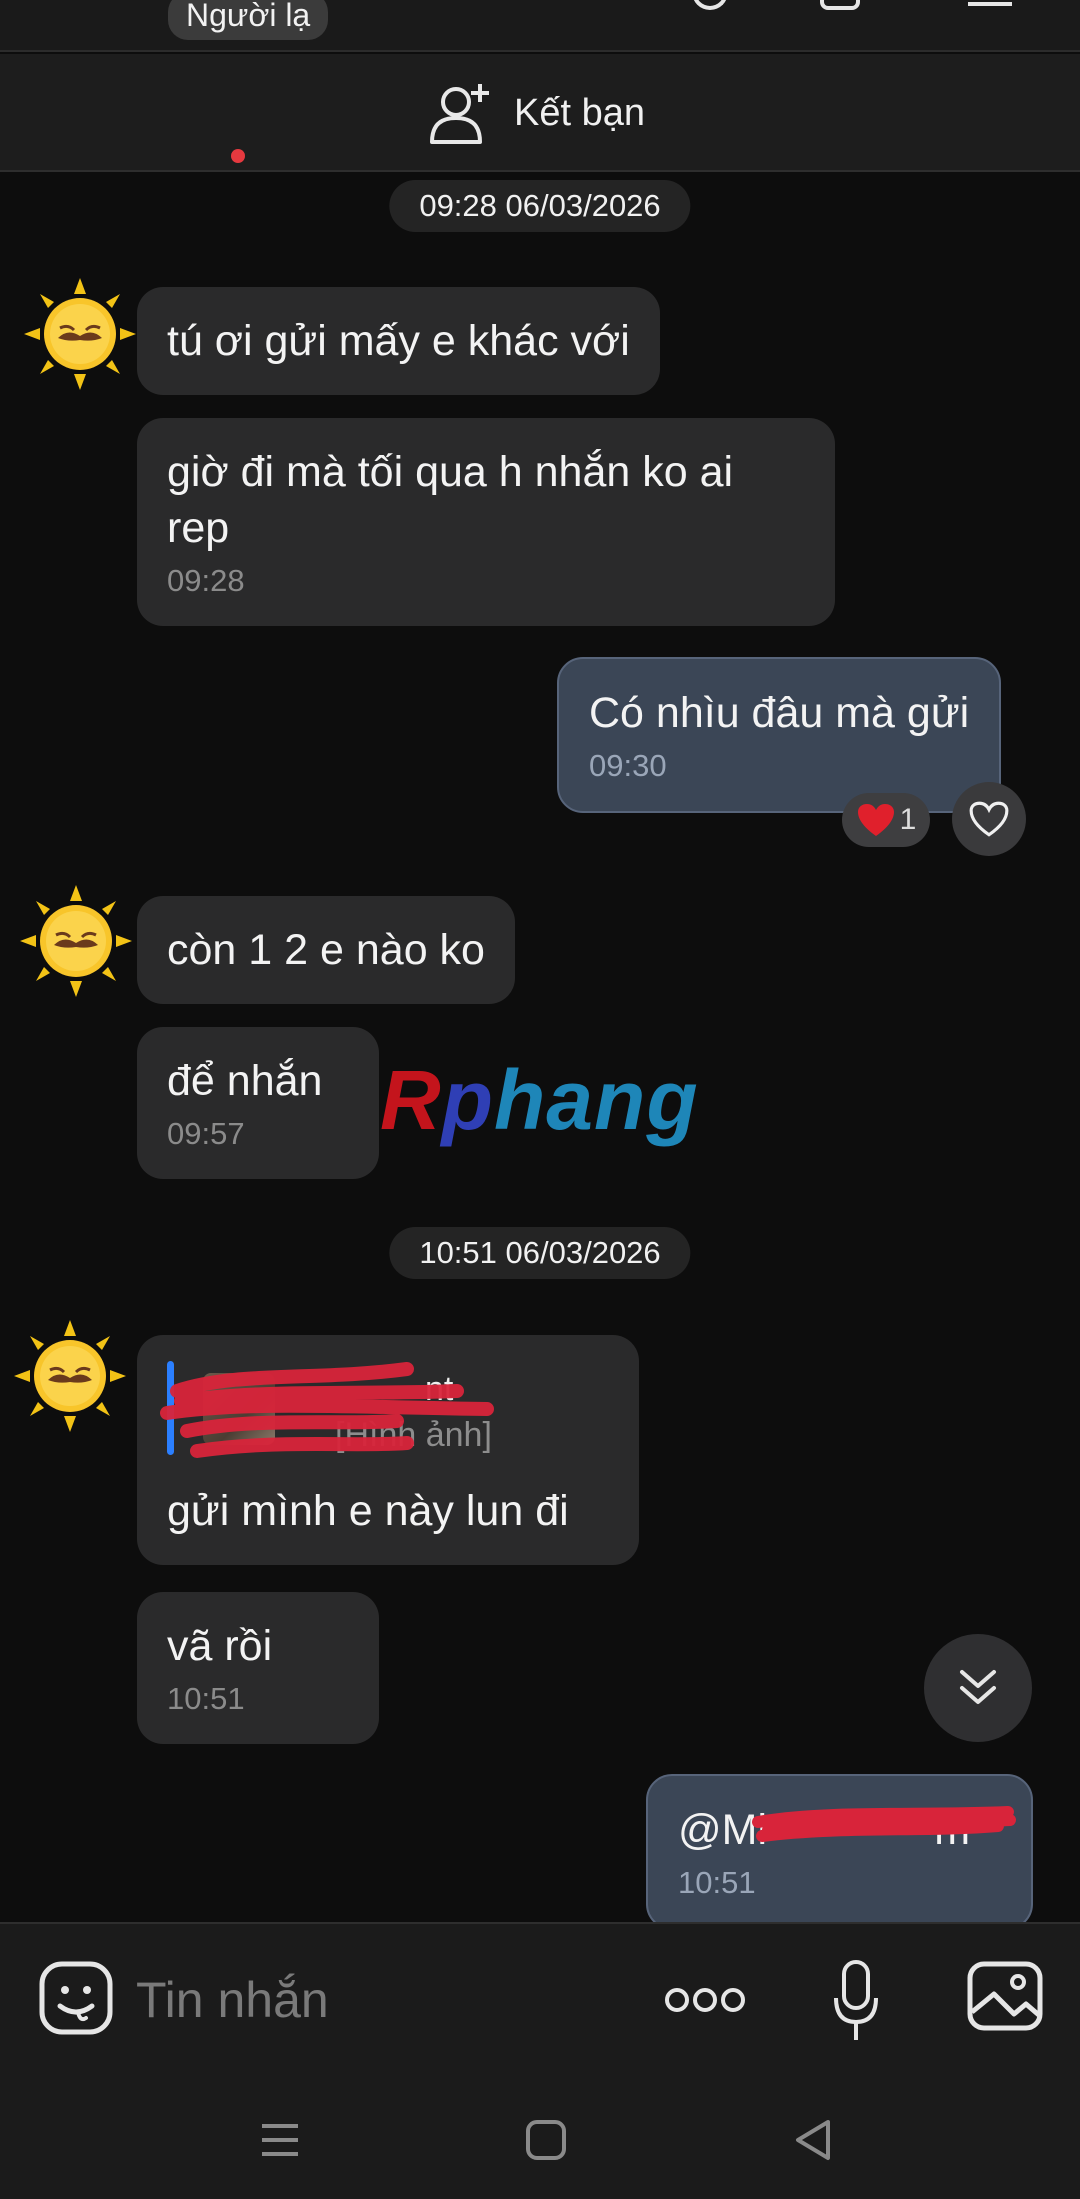 The width and height of the screenshot is (1080, 2199). What do you see at coordinates (579, 112) in the screenshot?
I see `add-friend-label: Kết bạn` at bounding box center [579, 112].